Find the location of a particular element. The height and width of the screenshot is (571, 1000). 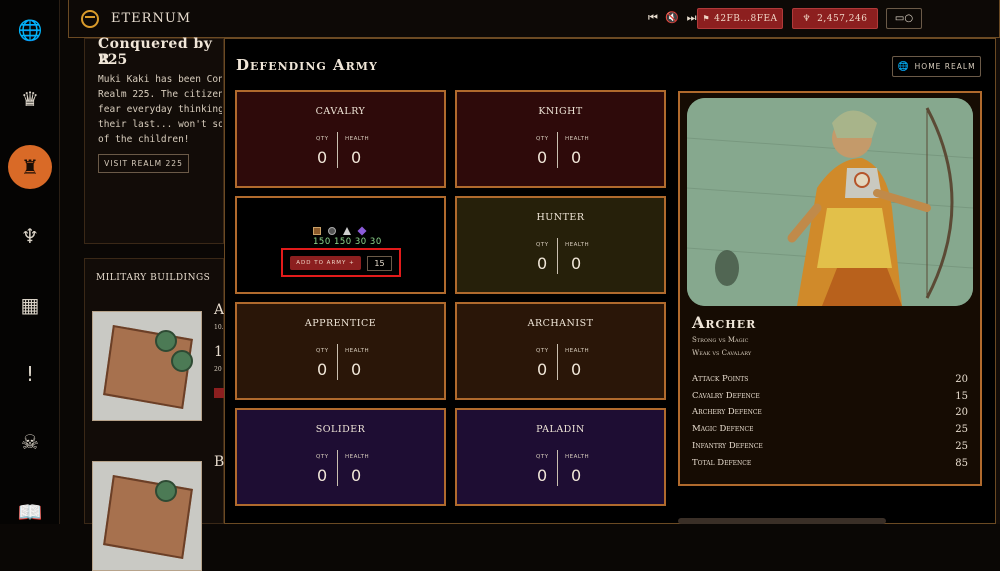

wood-icon is located at coordinates (317, 231).